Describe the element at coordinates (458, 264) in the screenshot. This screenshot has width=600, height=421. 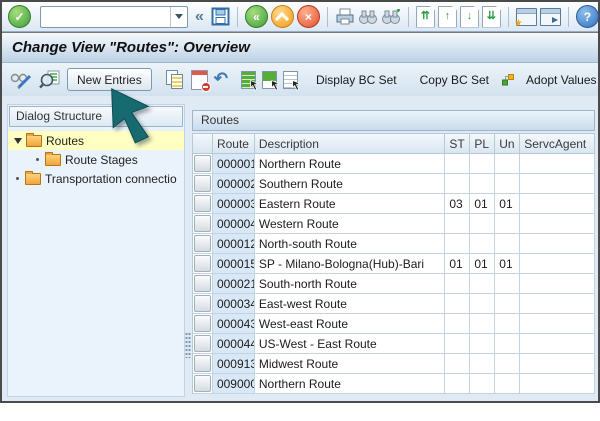
I see `cell-st: 01` at that location.